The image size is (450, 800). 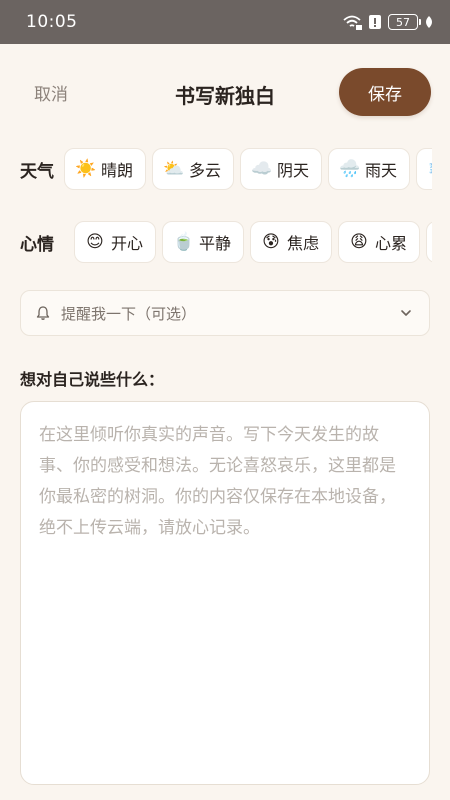 I want to click on mood-chip-angry: 😤 生气, so click(x=429, y=242).